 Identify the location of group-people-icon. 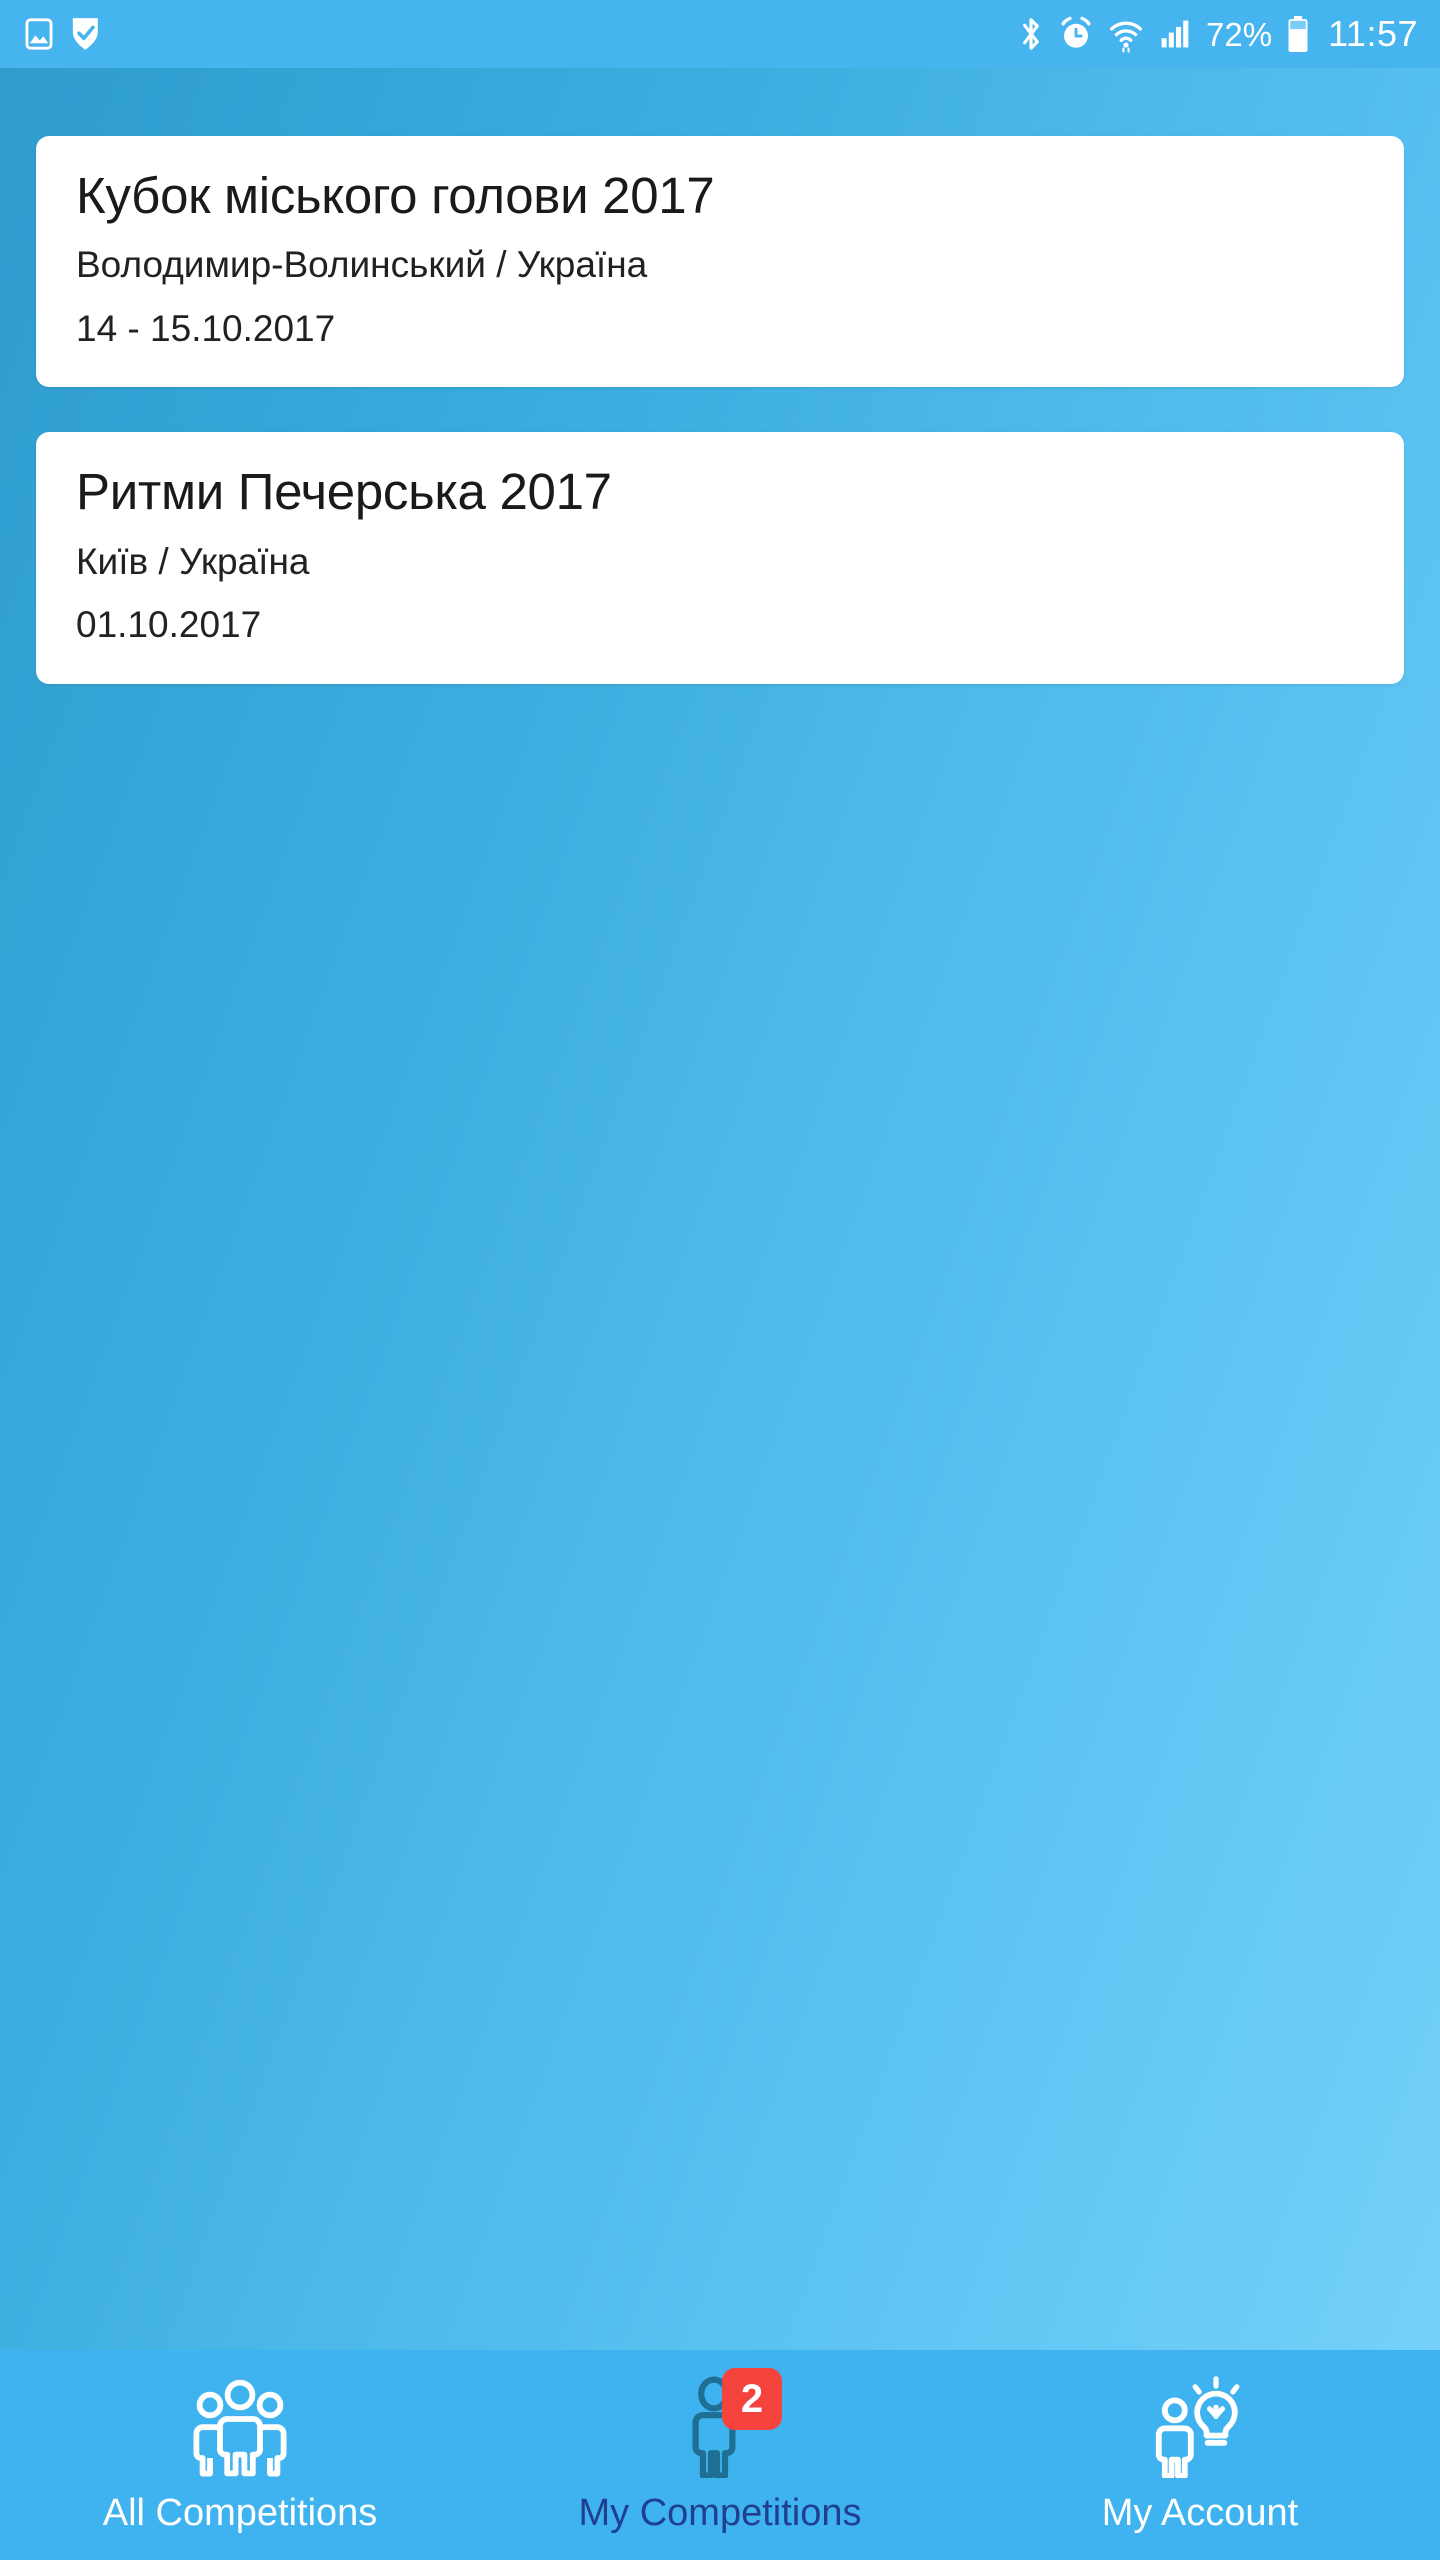
(240, 2426).